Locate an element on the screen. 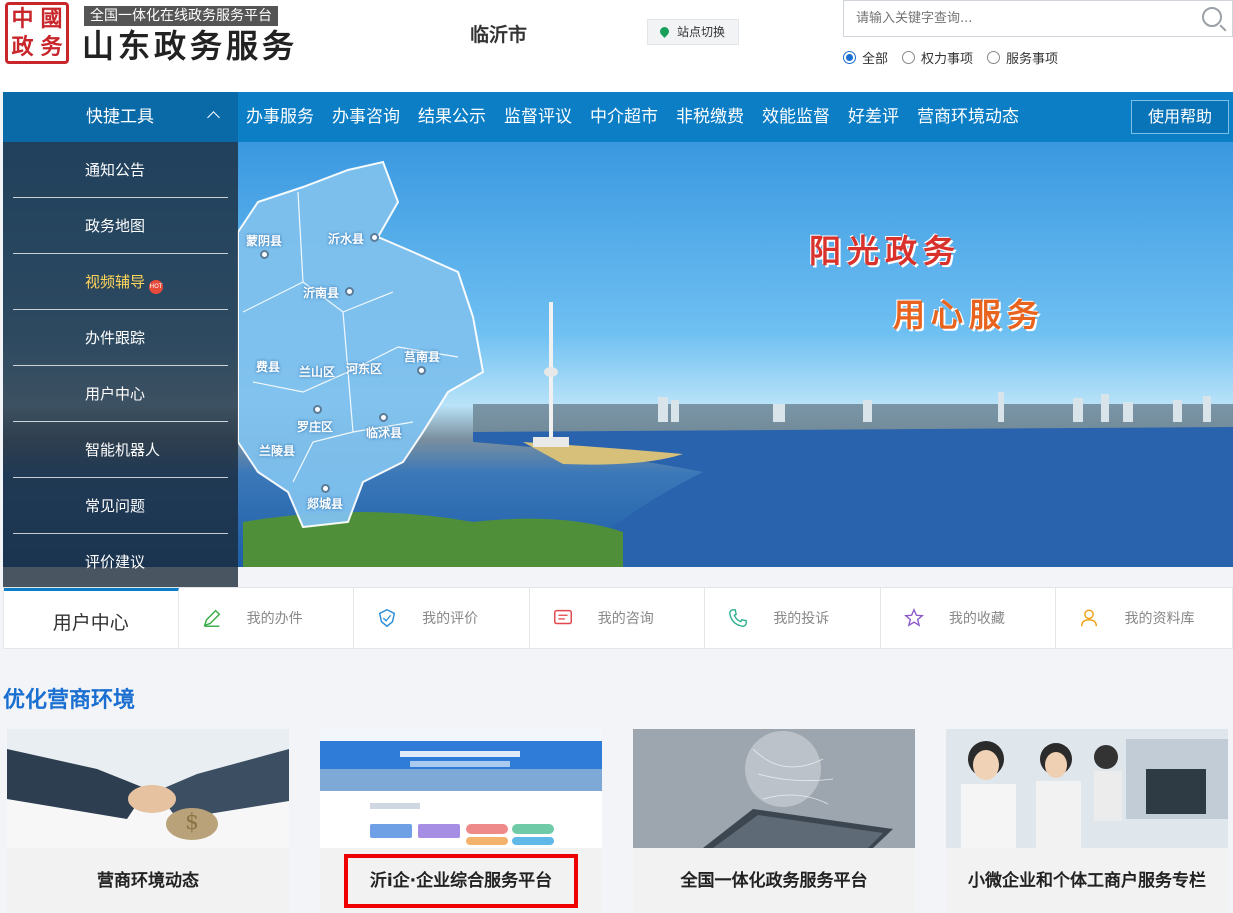  map-label: 莒南县 is located at coordinates (422, 356).